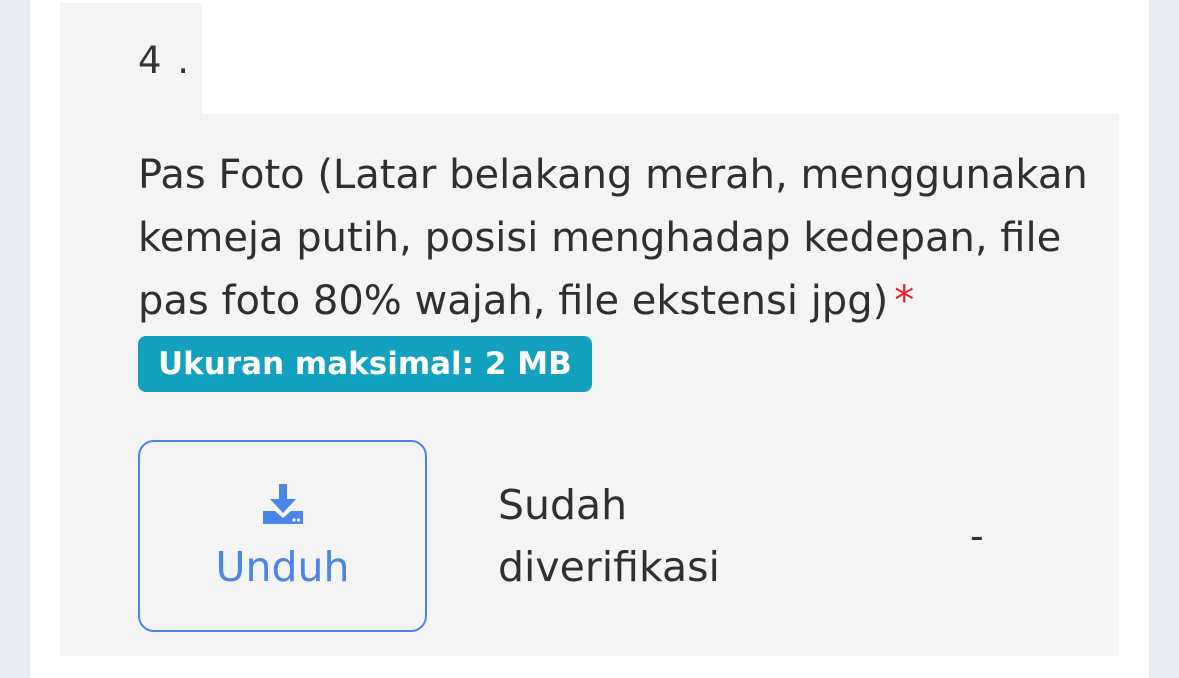 The width and height of the screenshot is (1179, 678). What do you see at coordinates (282, 567) in the screenshot?
I see `download-label: Unduh` at bounding box center [282, 567].